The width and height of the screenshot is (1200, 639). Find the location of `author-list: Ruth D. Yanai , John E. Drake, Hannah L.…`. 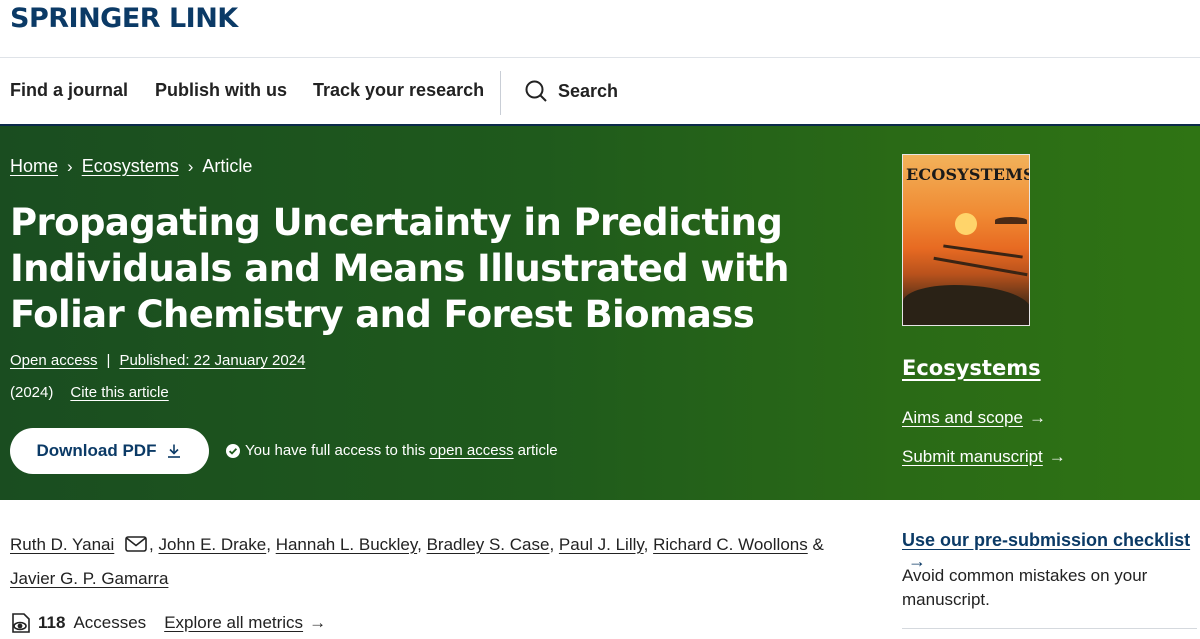

author-list: Ruth D. Yanai , John E. Drake, Hannah L.… is located at coordinates (425, 562).